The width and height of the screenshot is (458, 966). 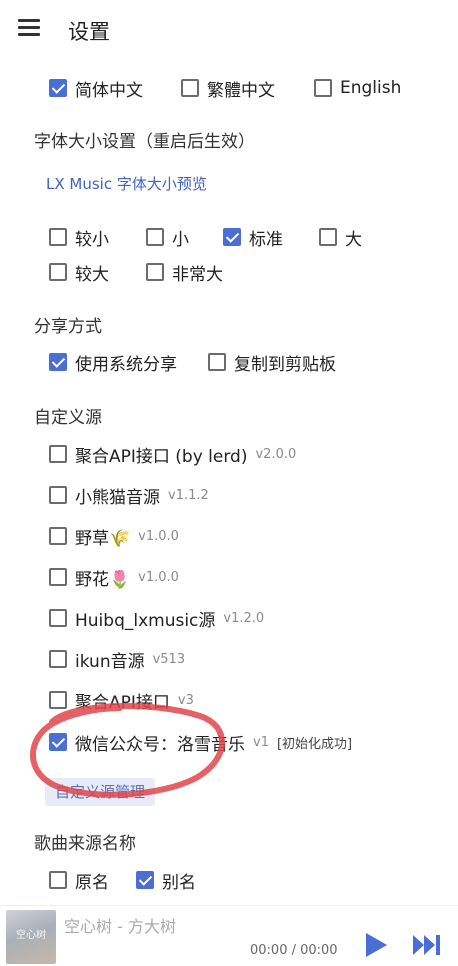 What do you see at coordinates (229, 880) in the screenshot?
I see `song-source-name-options: 原名 别名` at bounding box center [229, 880].